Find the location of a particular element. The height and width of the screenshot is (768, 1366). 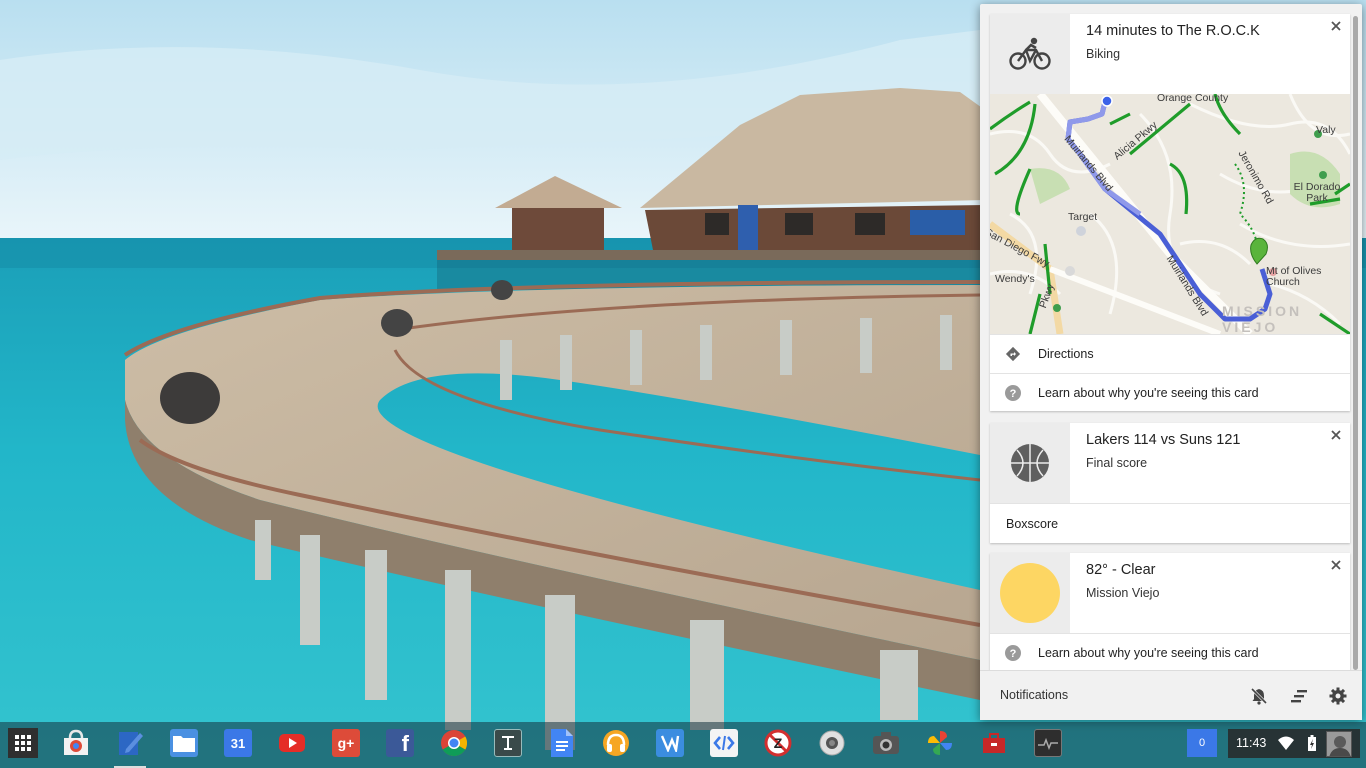

google-plus-icon: g+ is located at coordinates (346, 743).